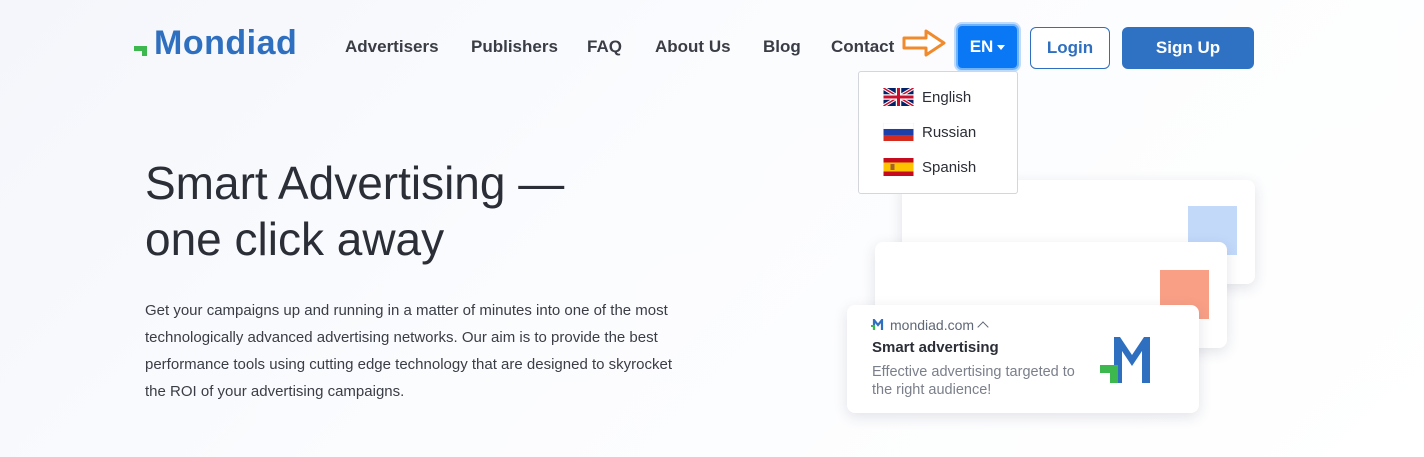 The image size is (1424, 457). What do you see at coordinates (949, 167) in the screenshot?
I see `language-option-label: Spanish` at bounding box center [949, 167].